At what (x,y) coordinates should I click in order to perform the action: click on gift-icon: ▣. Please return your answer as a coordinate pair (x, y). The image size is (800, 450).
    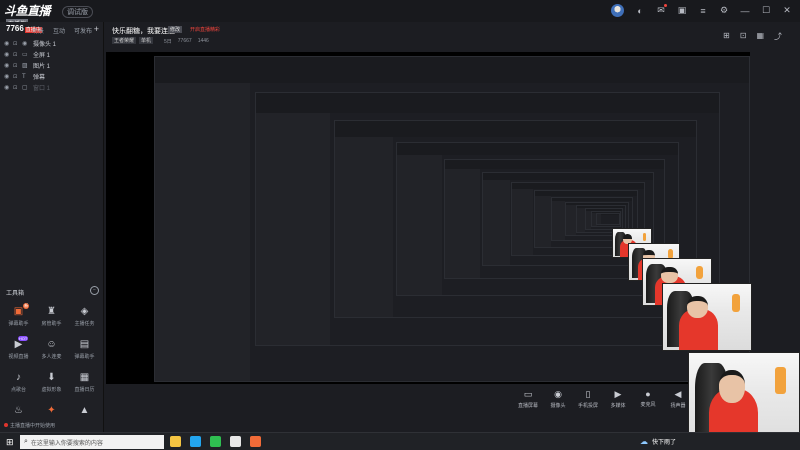
    Looking at the image, I should click on (682, 10).